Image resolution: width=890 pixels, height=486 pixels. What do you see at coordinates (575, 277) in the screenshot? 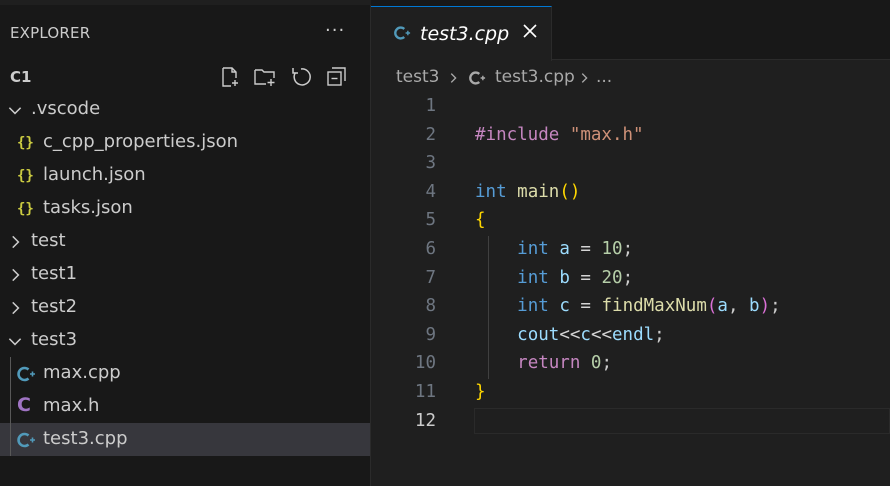
I see `line-source: int b = 20;` at bounding box center [575, 277].